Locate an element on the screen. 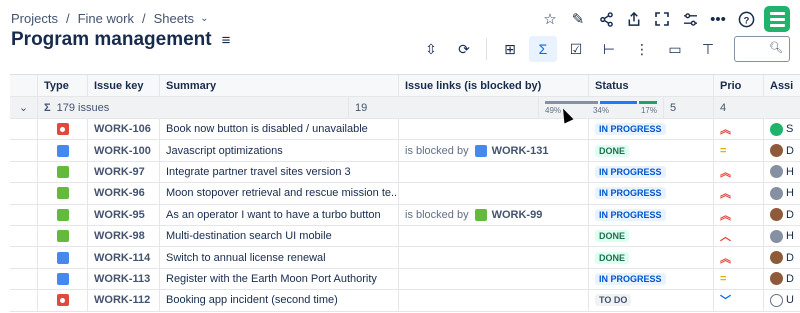 This screenshot has width=800, height=313. summary-cell: Booking app incident (second time) is located at coordinates (279, 300).